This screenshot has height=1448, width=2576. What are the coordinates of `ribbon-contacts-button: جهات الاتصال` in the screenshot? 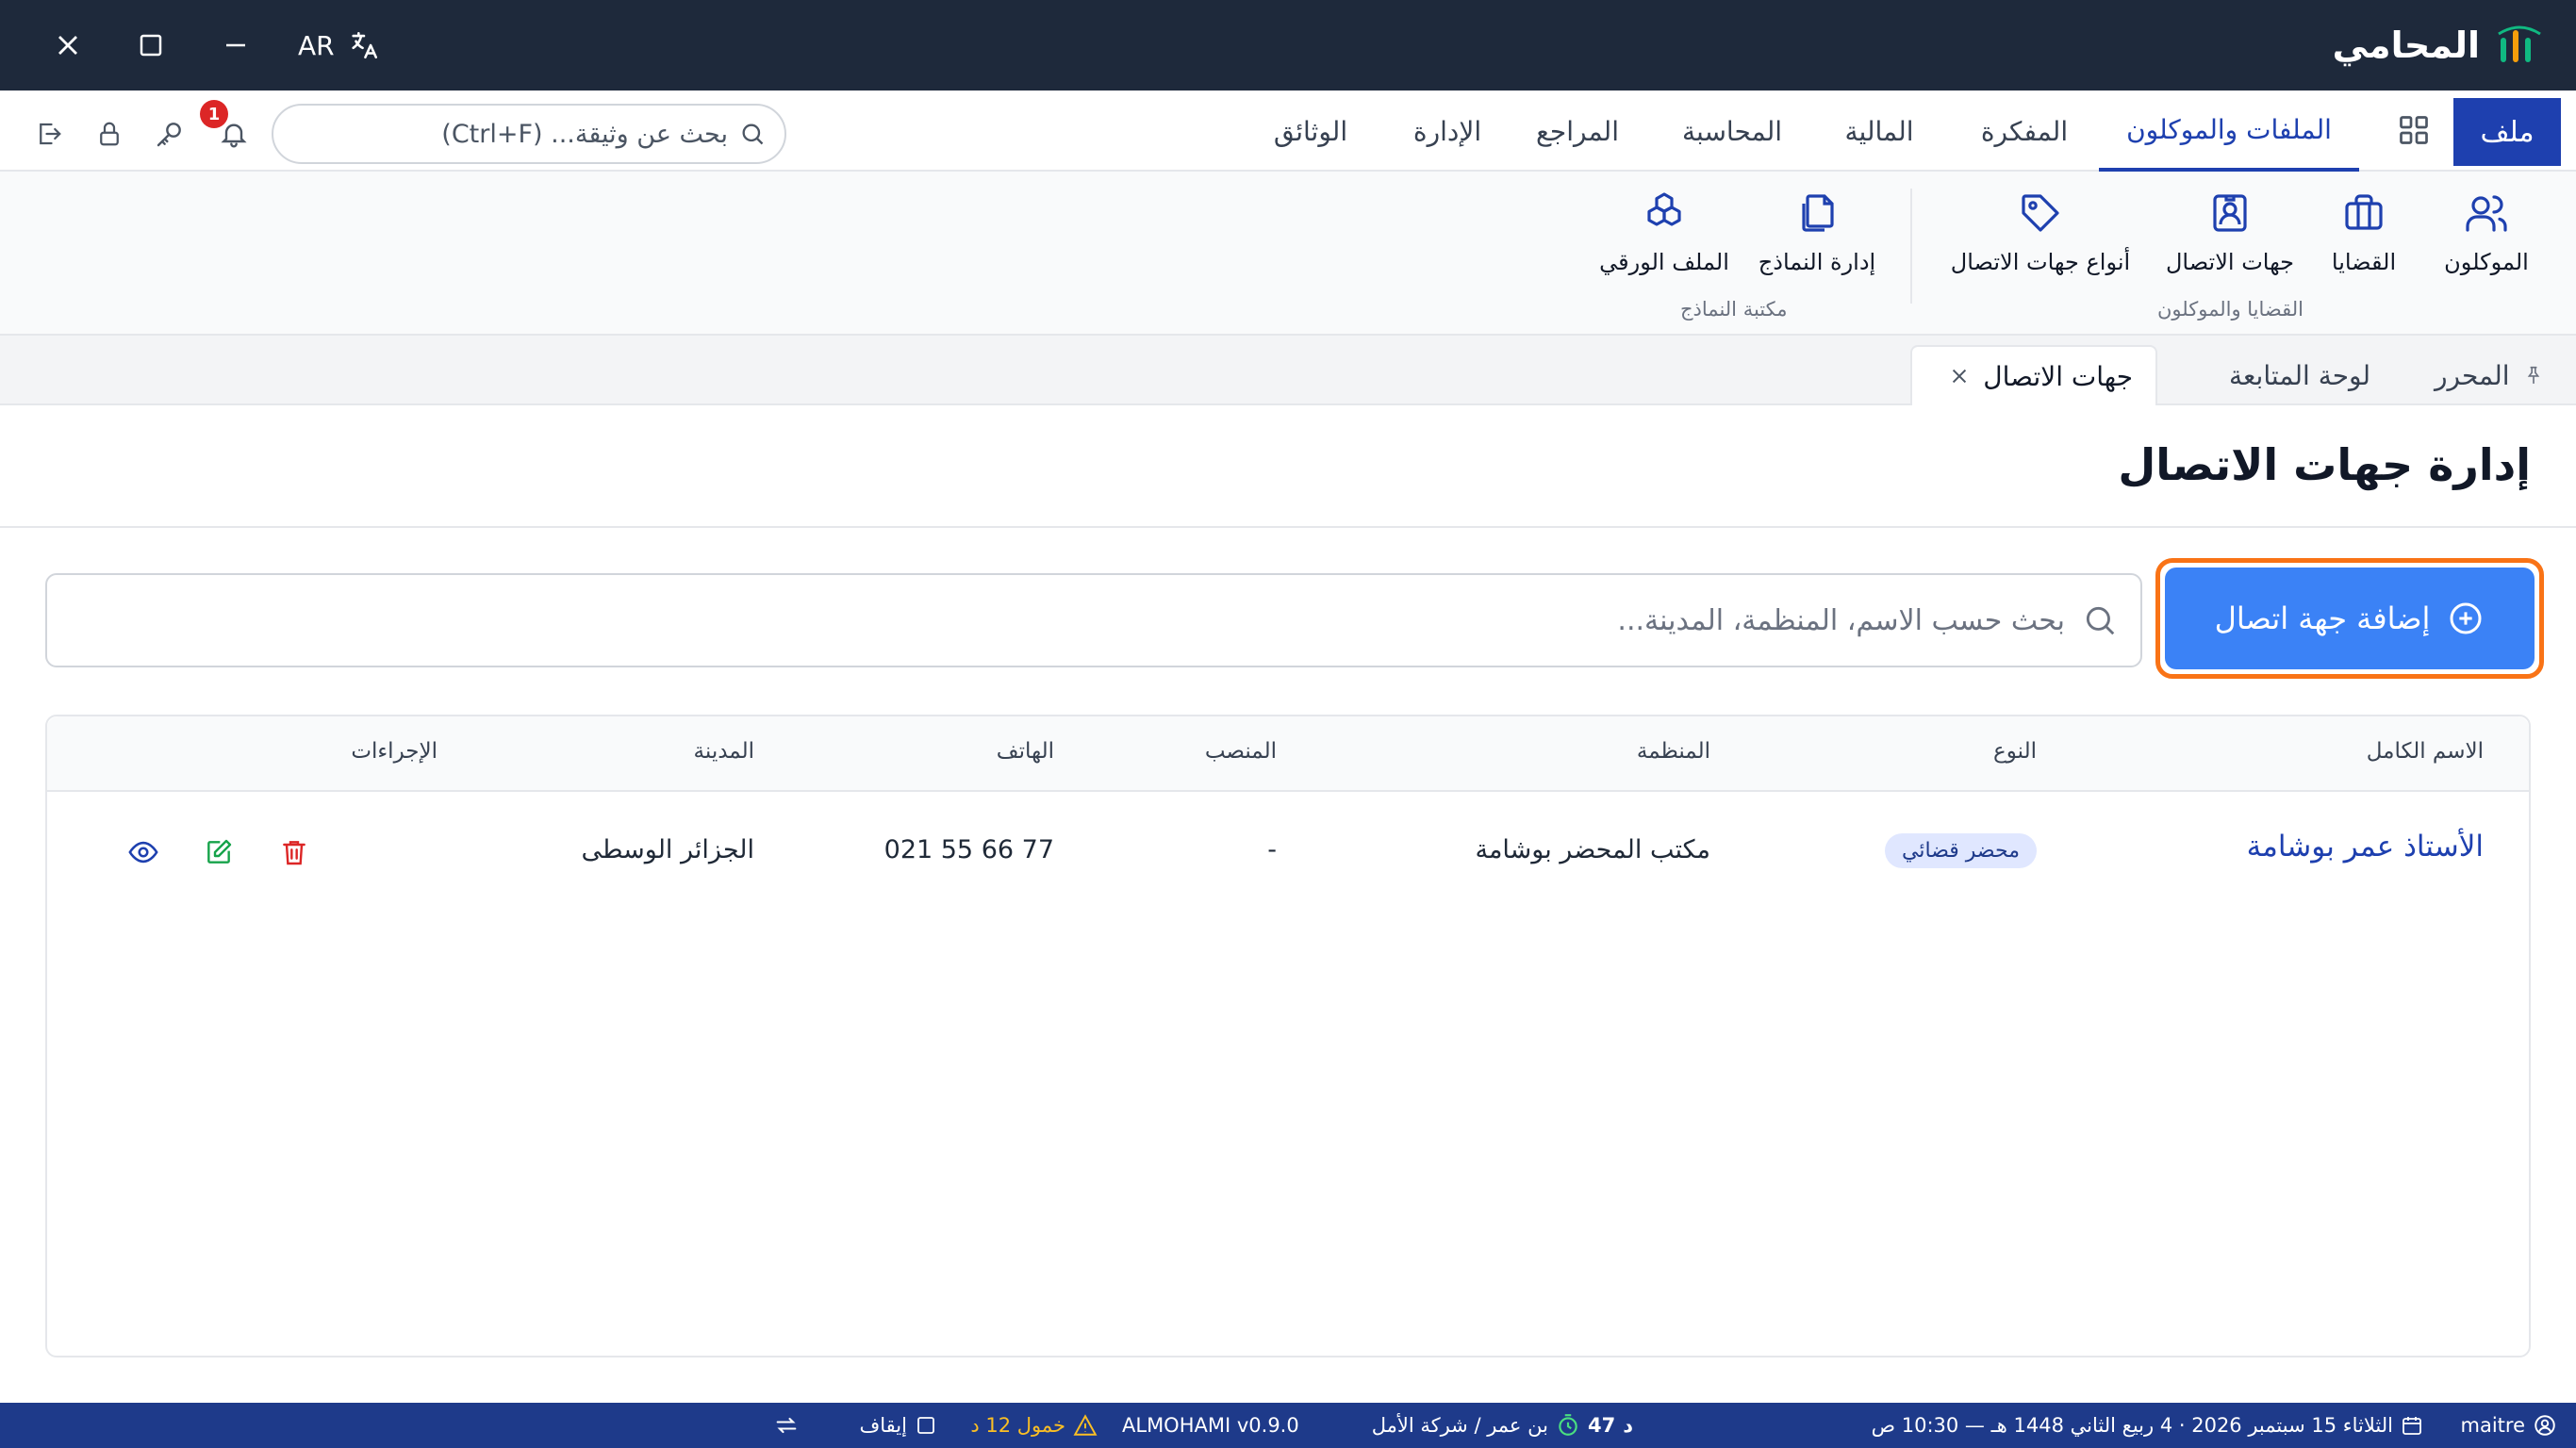 It's located at (2230, 232).